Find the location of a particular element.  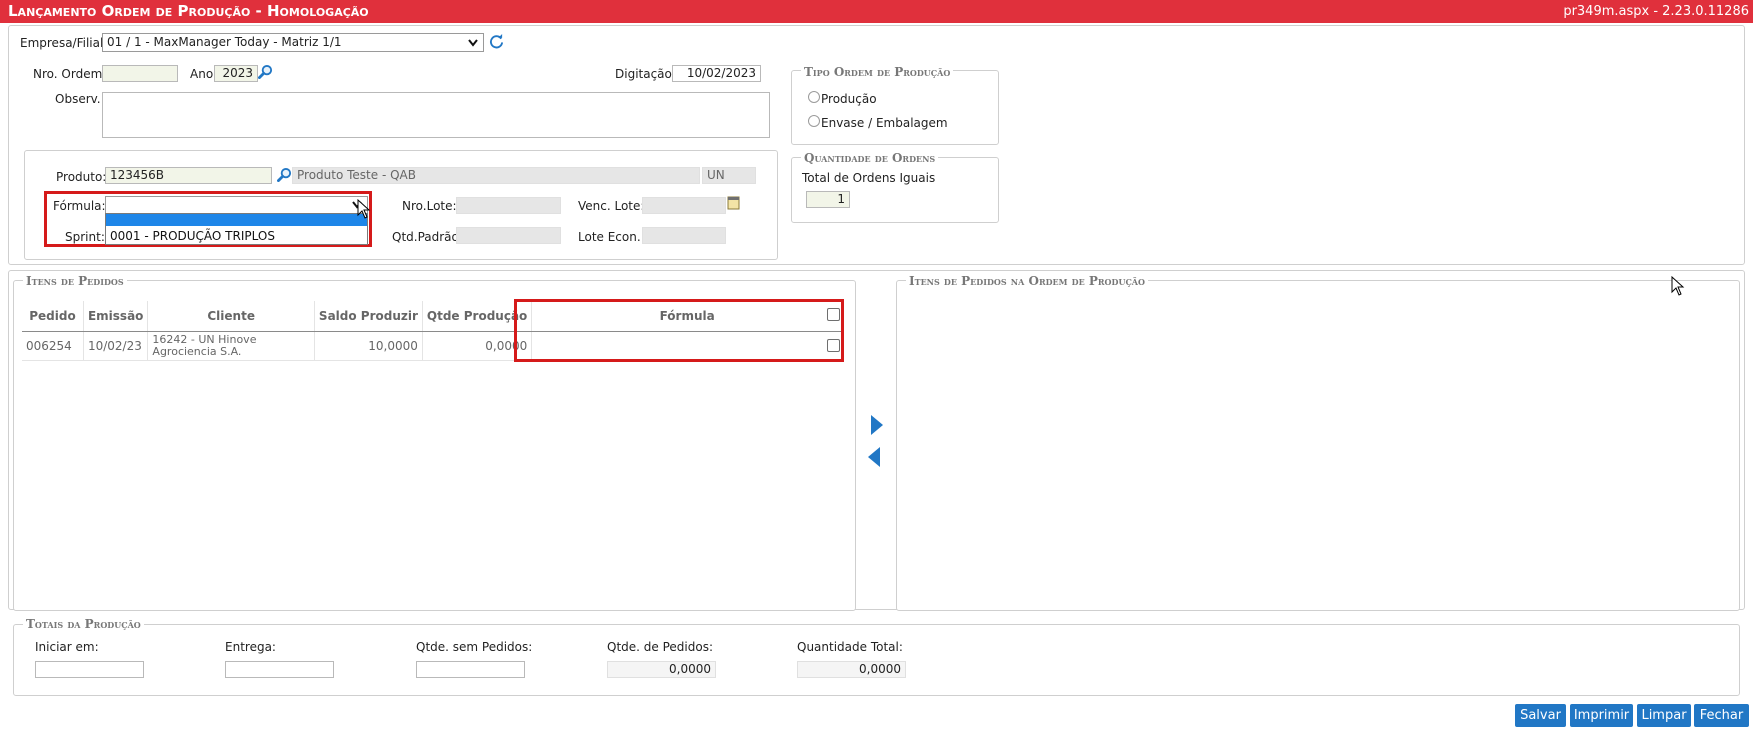

cell-emissao: 10/02/23 is located at coordinates (116, 346).